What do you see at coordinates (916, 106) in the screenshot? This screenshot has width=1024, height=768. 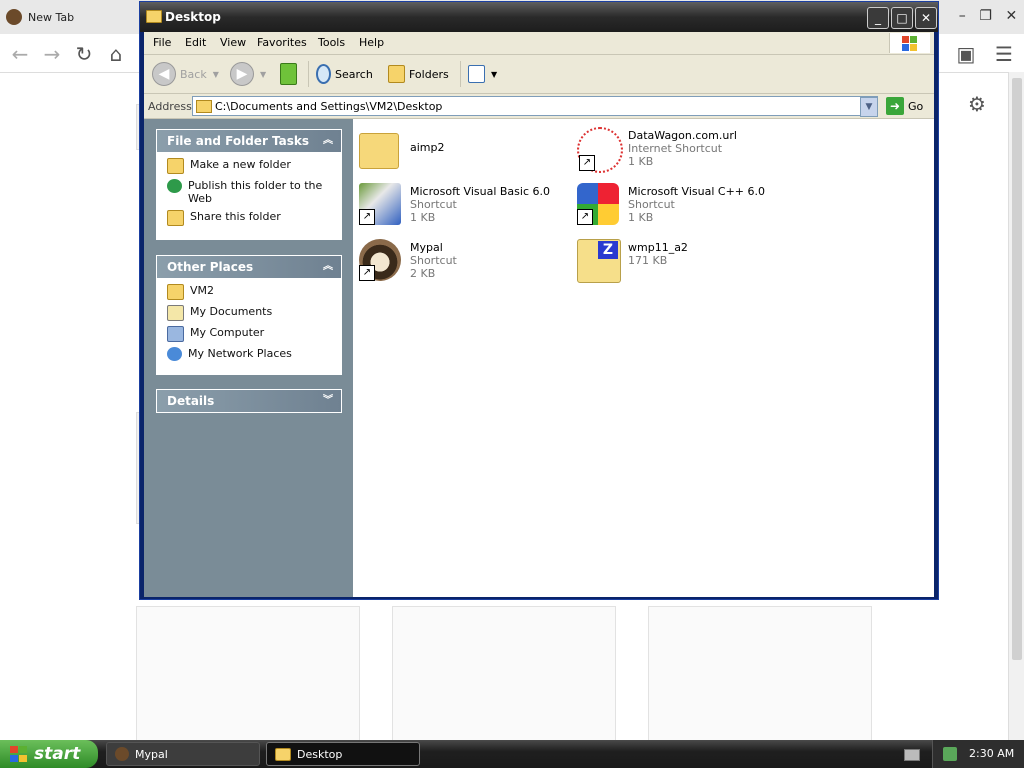 I see `go-label: Go` at bounding box center [916, 106].